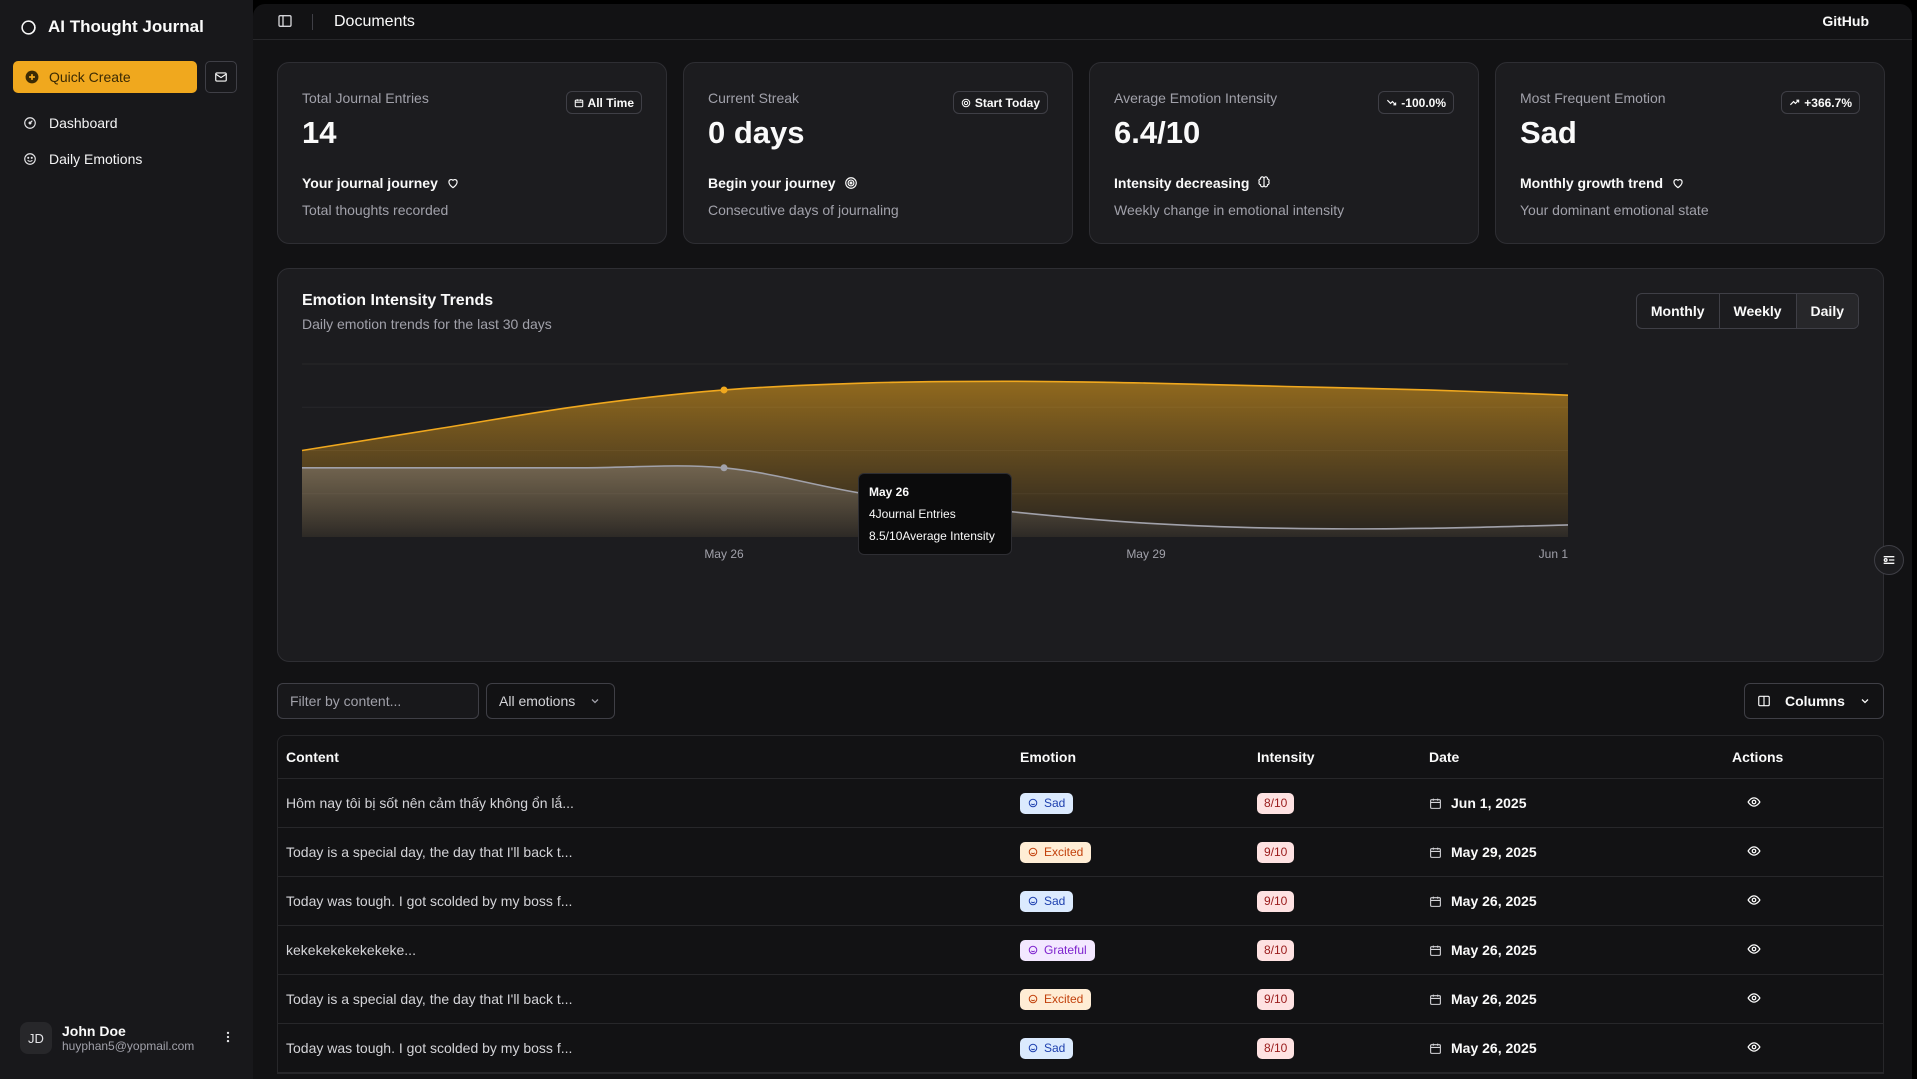 The width and height of the screenshot is (1917, 1079). What do you see at coordinates (1138, 950) in the screenshot?
I see `emotion-cell: Grateful` at bounding box center [1138, 950].